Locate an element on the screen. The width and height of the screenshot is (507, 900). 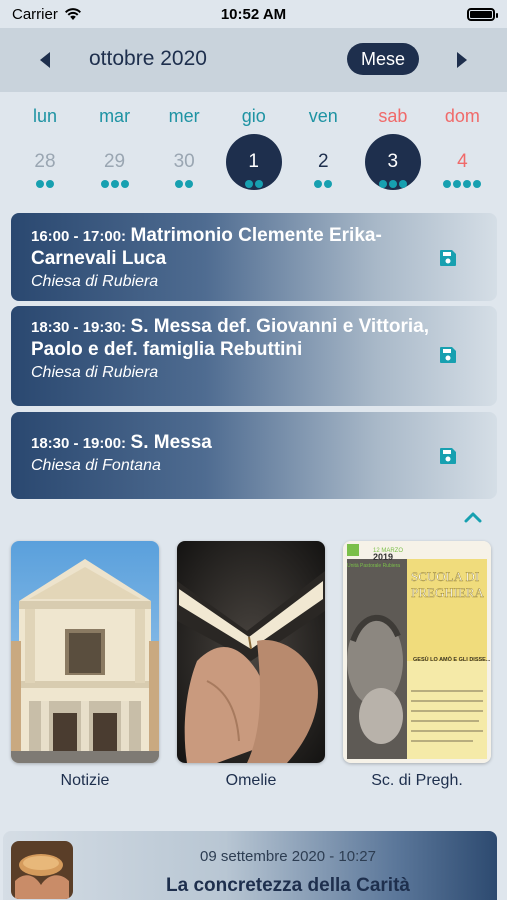
battery-fill is located at coordinates (481, 14).